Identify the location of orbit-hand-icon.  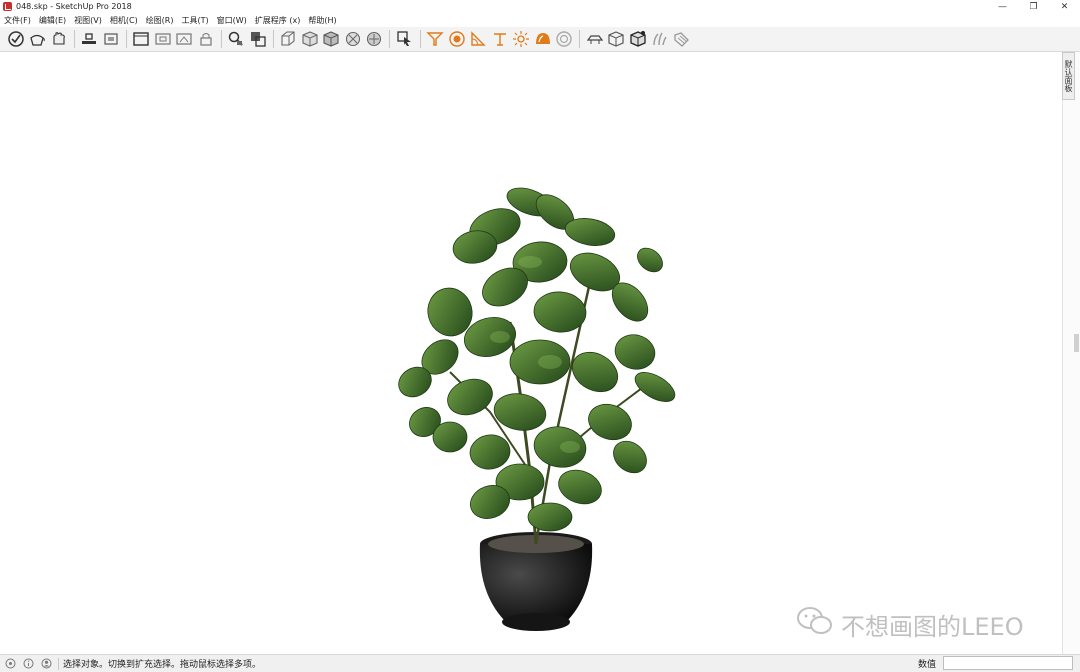
(58, 39).